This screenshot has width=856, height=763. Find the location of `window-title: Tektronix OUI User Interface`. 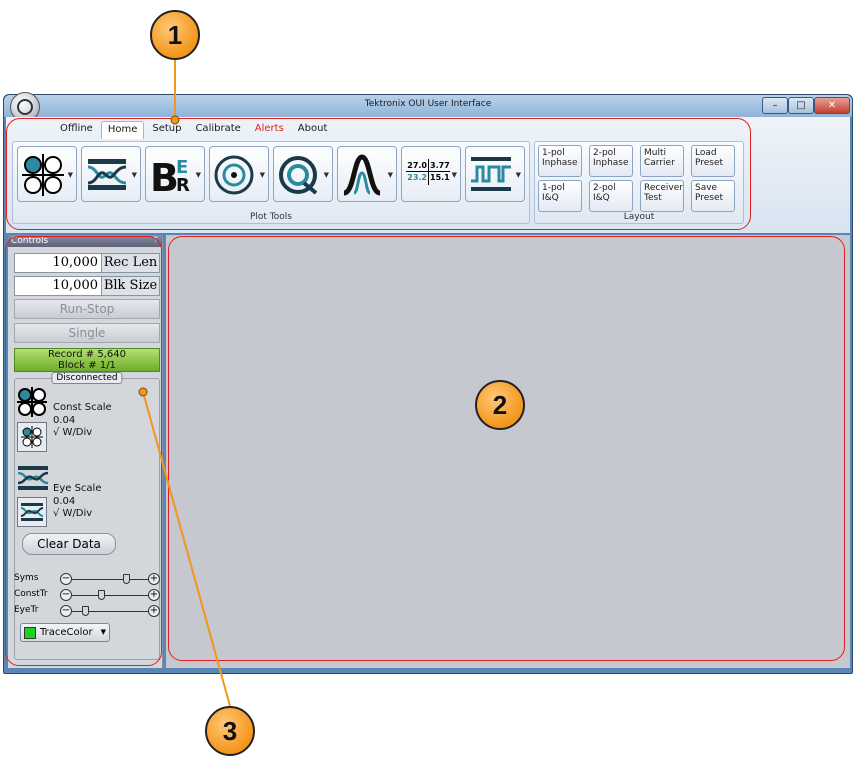

window-title: Tektronix OUI User Interface is located at coordinates (428, 104).